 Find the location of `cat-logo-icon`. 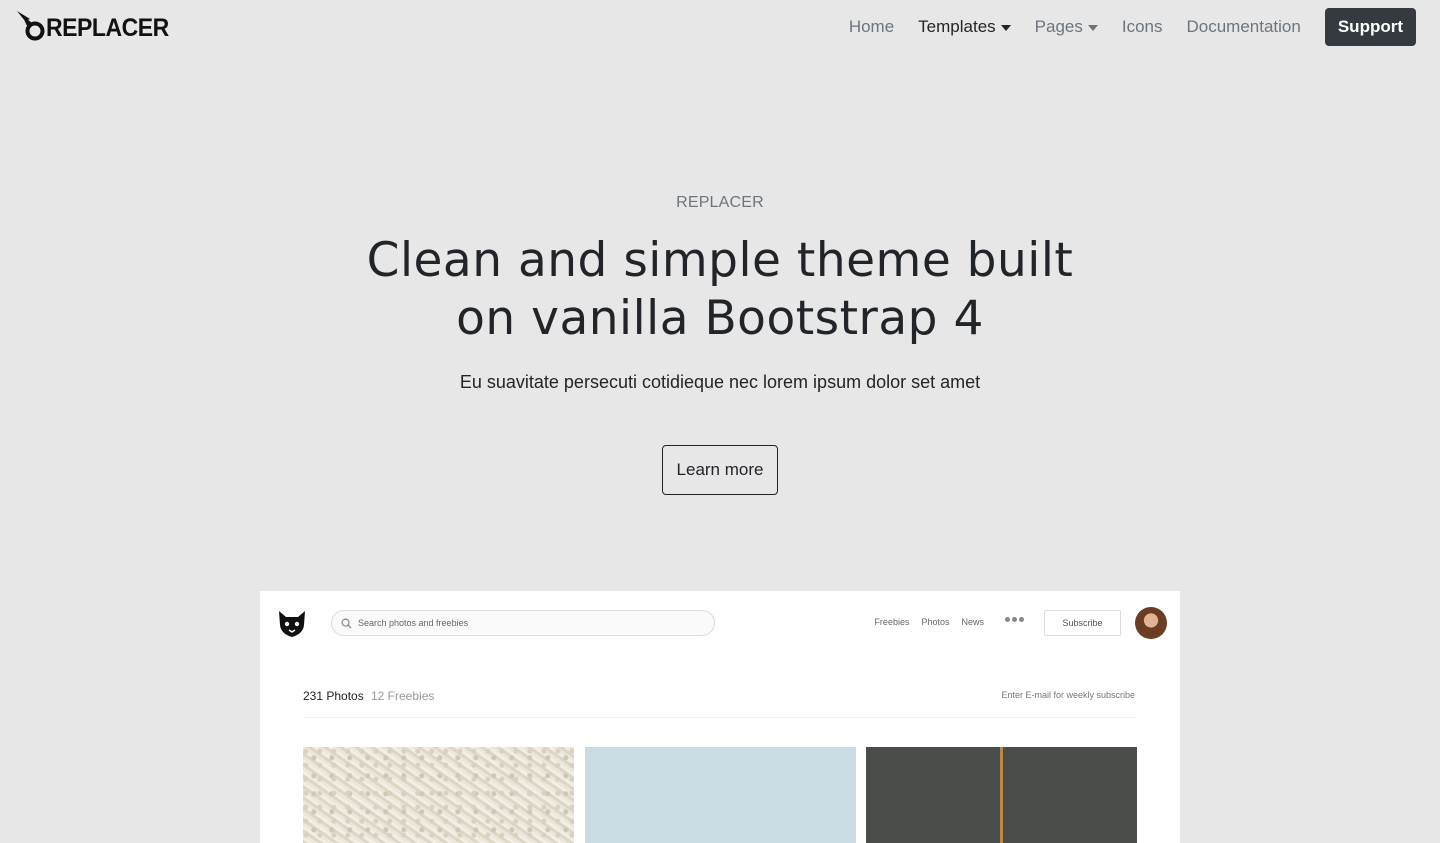

cat-logo-icon is located at coordinates (292, 623).